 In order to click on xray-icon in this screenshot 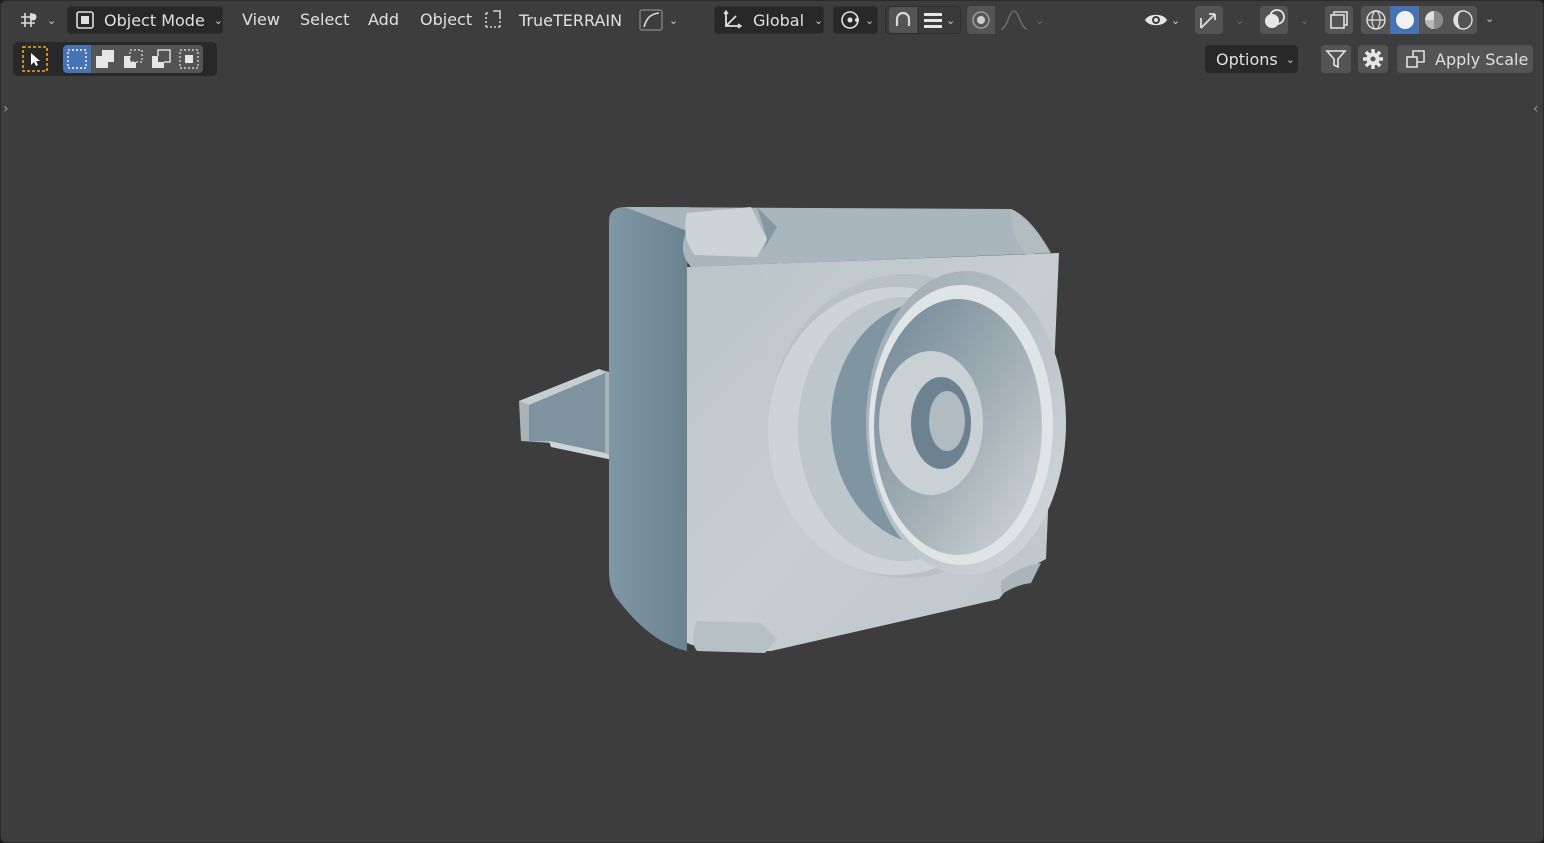, I will do `click(1339, 20)`.